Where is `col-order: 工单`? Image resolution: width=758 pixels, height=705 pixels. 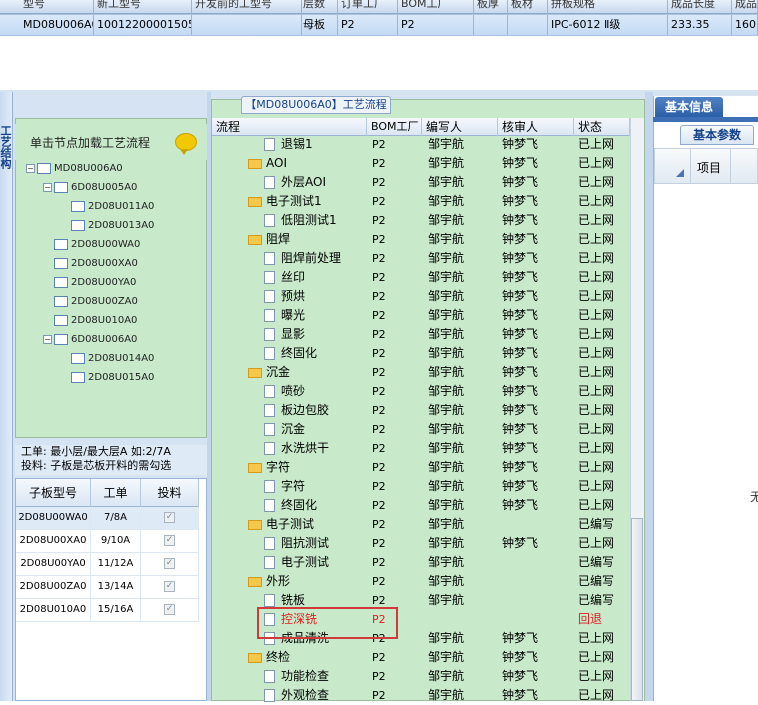 col-order: 工单 is located at coordinates (116, 493).